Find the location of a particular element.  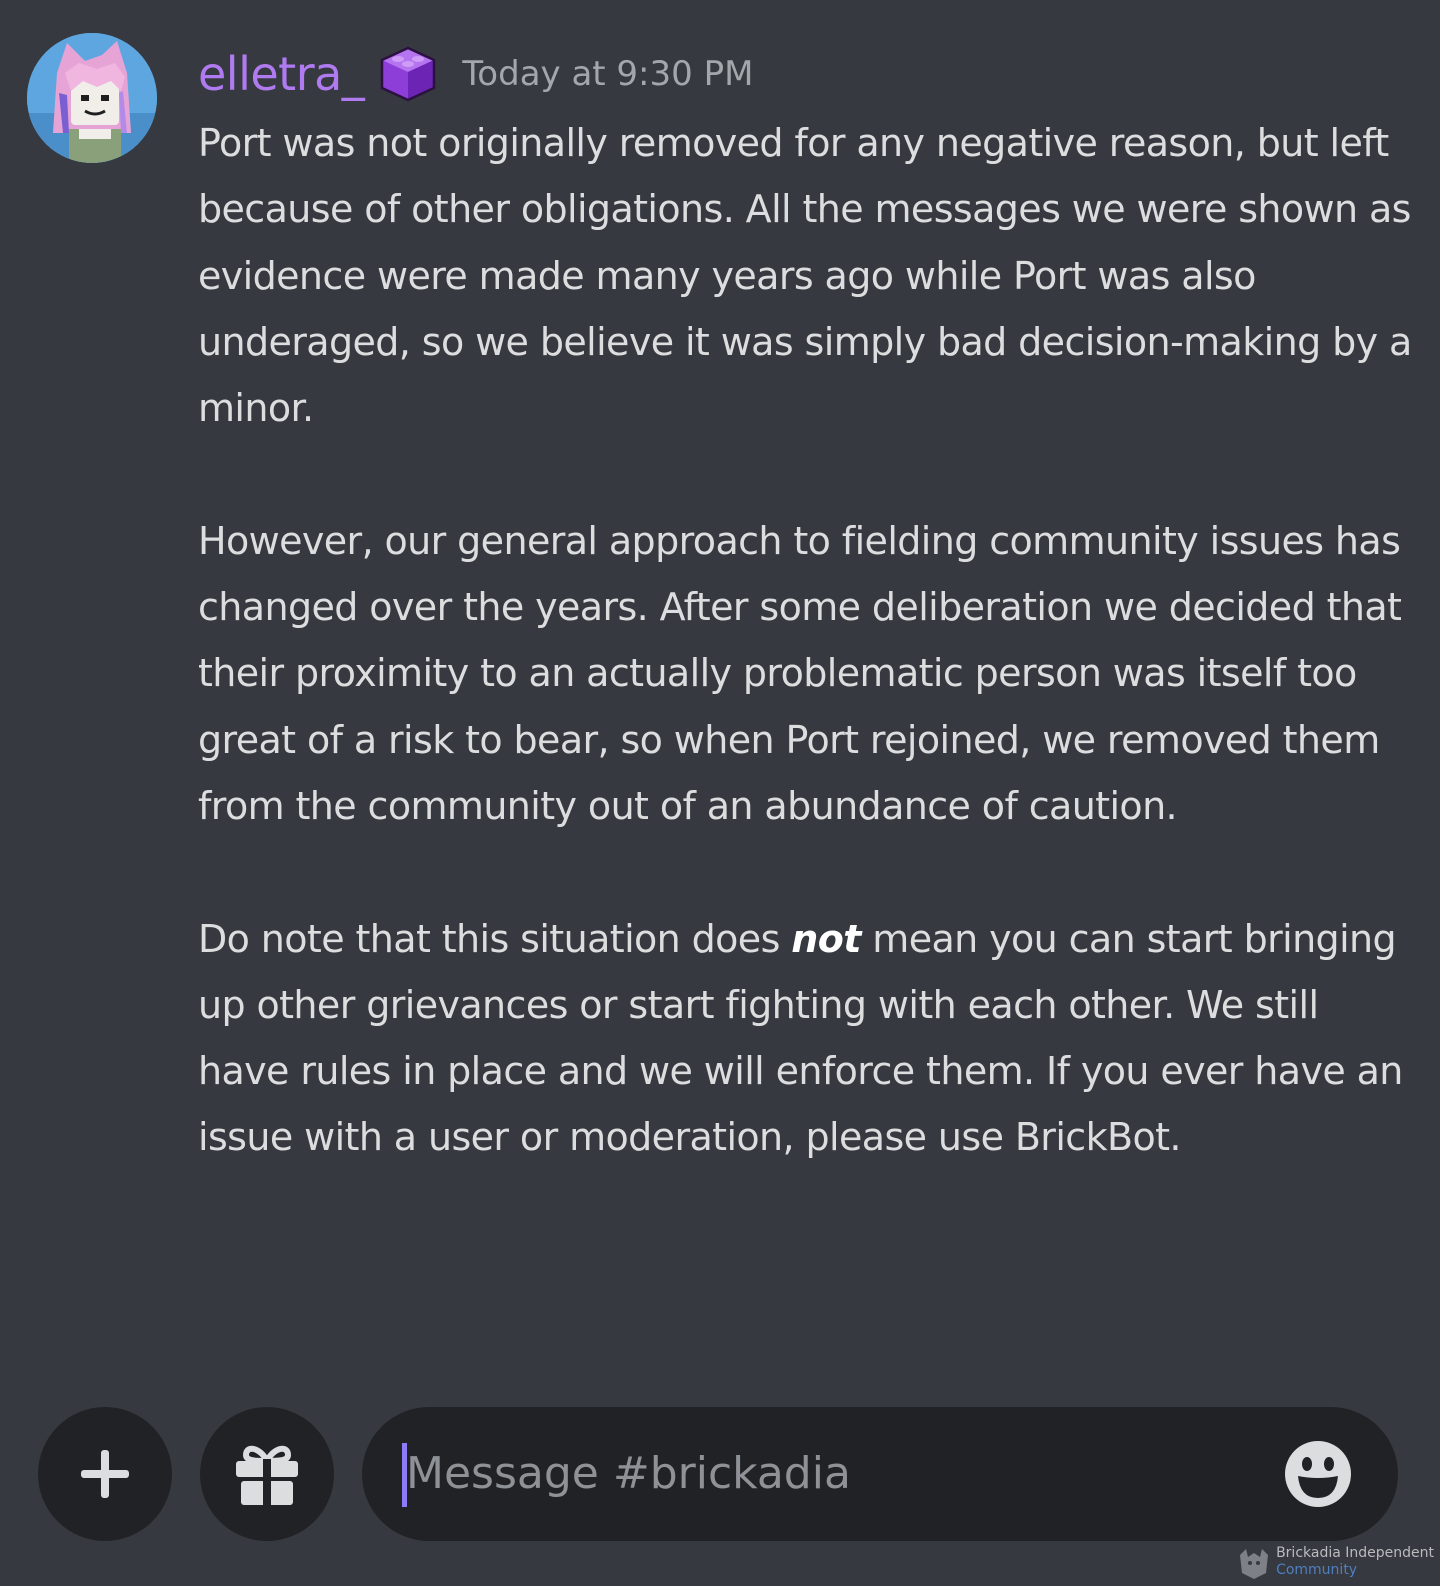

watermark-line-1: Brickadia Independent is located at coordinates (1355, 1553).